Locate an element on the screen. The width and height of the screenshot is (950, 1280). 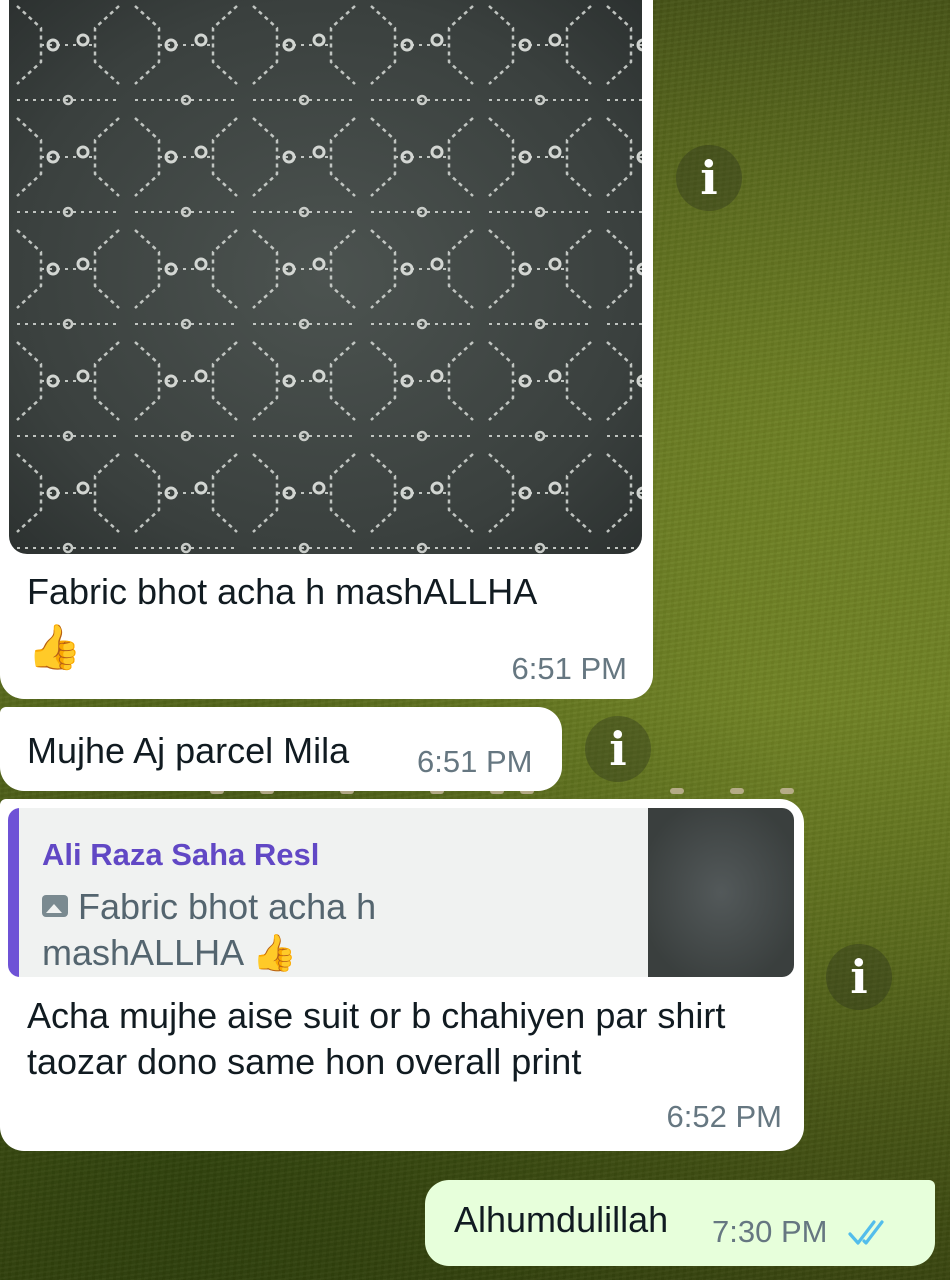
quote-accent-bar is located at coordinates (13, 892).